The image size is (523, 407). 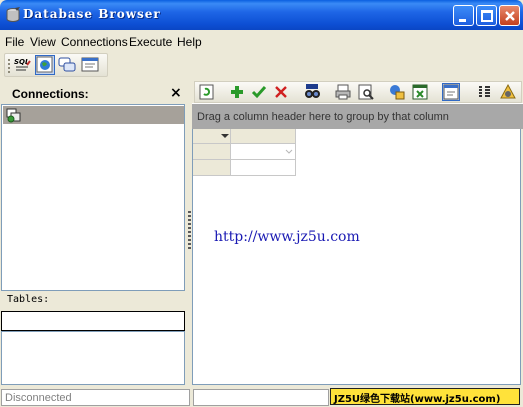 I want to click on cell-dropdown-icon, so click(x=289, y=151).